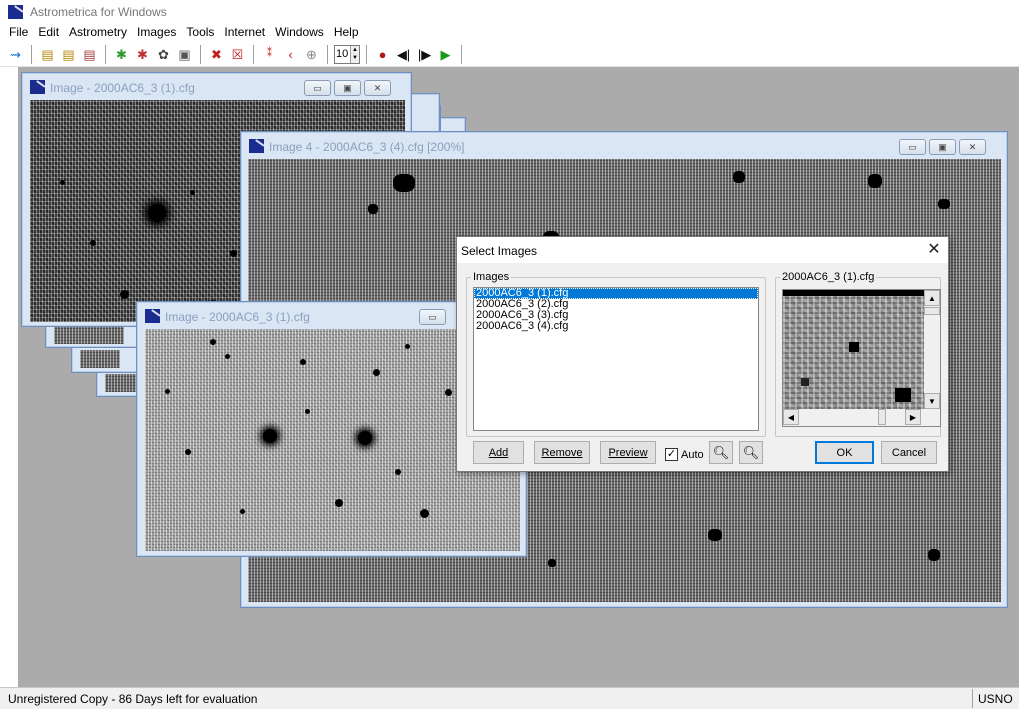 The height and width of the screenshot is (709, 1019). Describe the element at coordinates (18, 32) in the screenshot. I see `menu-file: File` at that location.